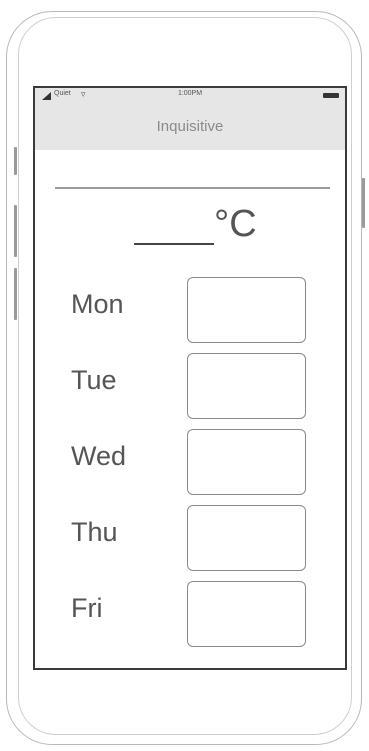 The width and height of the screenshot is (369, 751). What do you see at coordinates (246, 614) in the screenshot?
I see `day-input-fri` at bounding box center [246, 614].